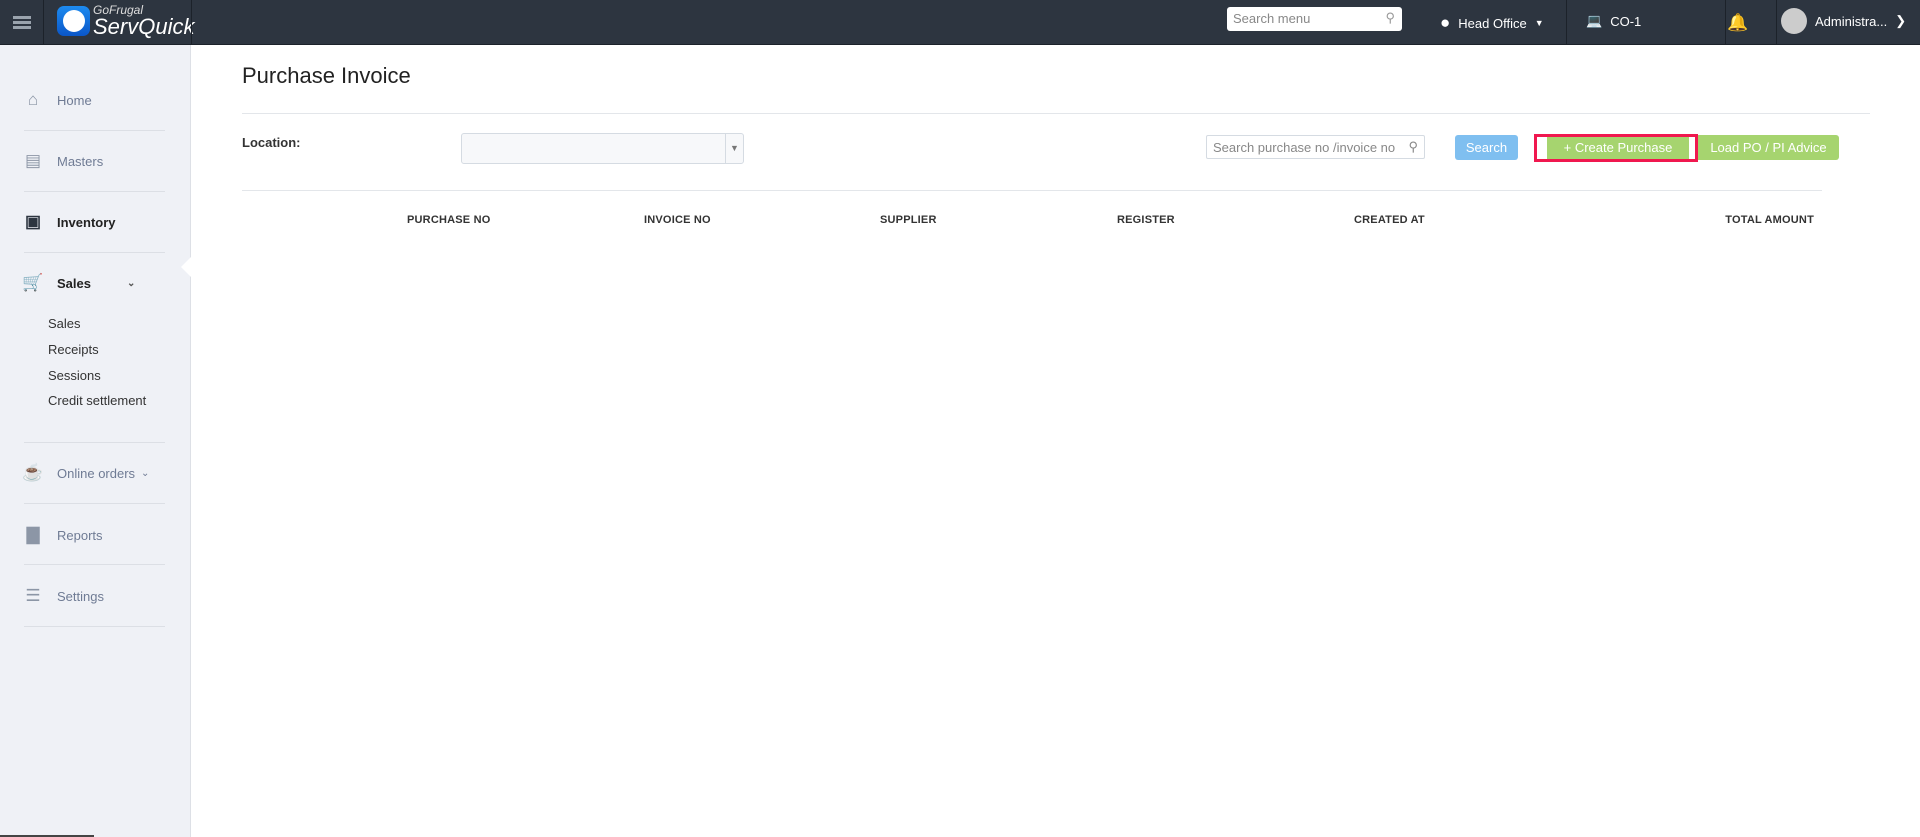  I want to click on register-selector: 💻 CO-1, so click(1613, 21).